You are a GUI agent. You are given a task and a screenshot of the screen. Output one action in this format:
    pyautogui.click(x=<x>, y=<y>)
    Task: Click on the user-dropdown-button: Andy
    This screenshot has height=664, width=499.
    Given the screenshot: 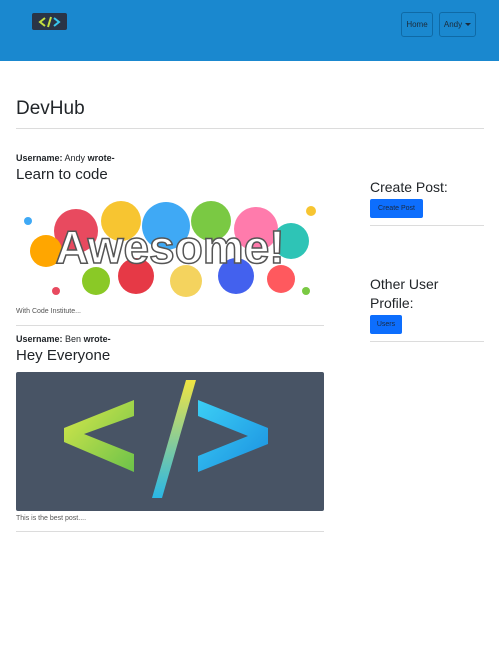 What is the action you would take?
    pyautogui.click(x=457, y=24)
    